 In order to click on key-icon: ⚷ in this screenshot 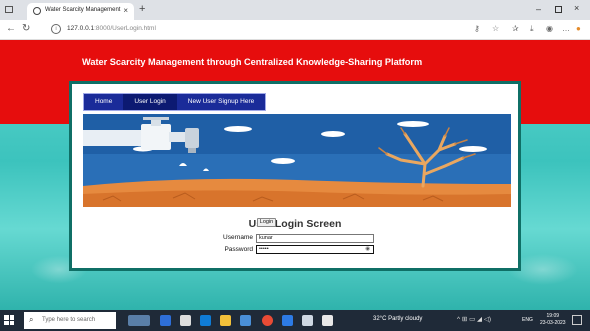, I will do `click(477, 28)`.